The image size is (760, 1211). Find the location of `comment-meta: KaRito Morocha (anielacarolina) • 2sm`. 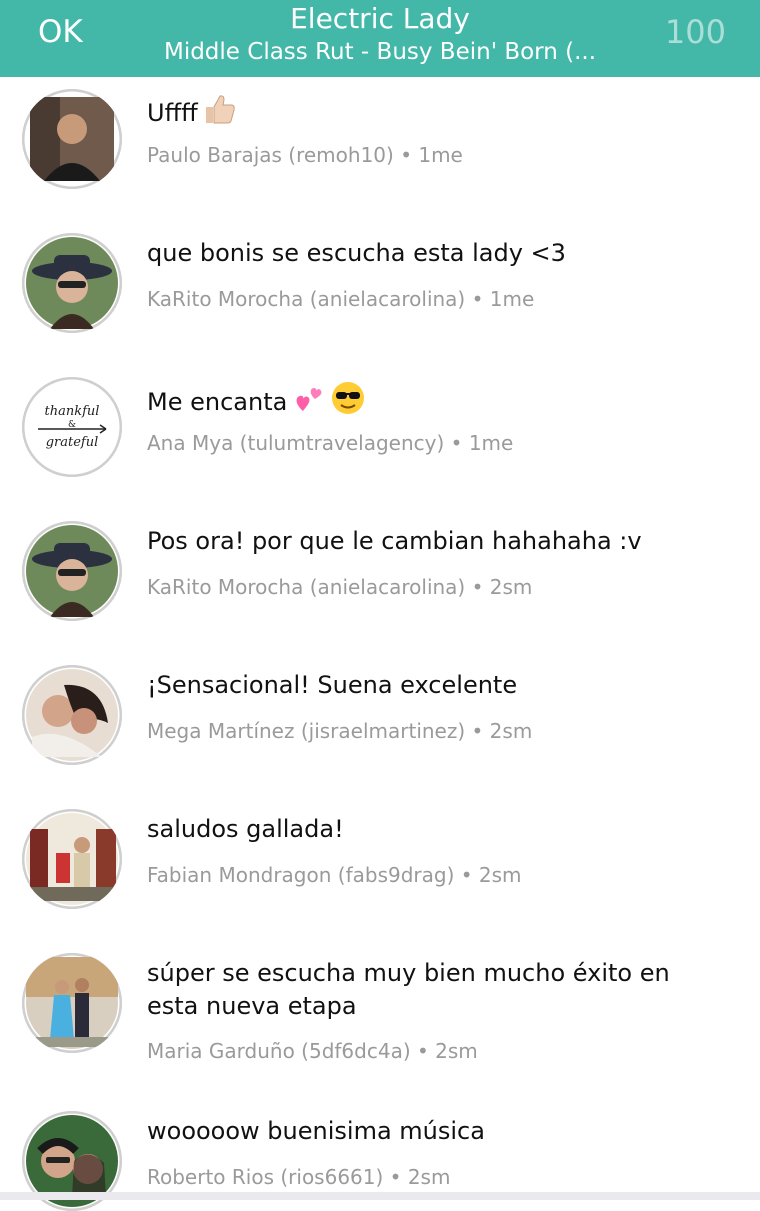

comment-meta: KaRito Morocha (anielacarolina) • 2sm is located at coordinates (340, 587).